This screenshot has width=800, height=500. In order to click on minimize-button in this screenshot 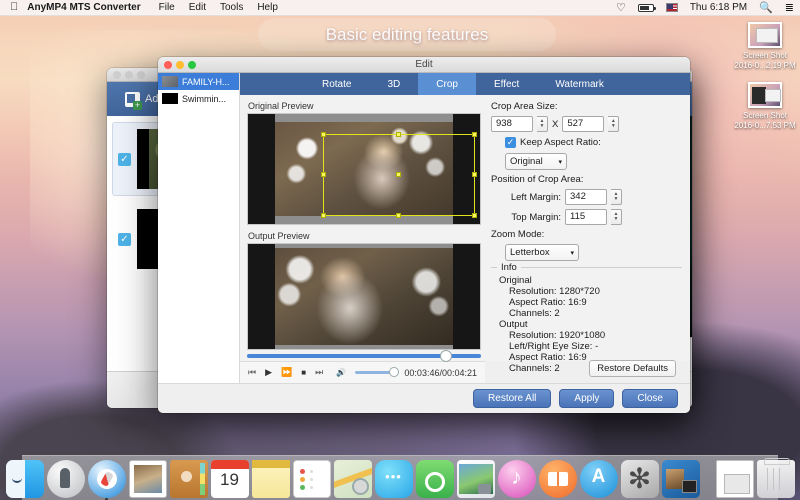, I will do `click(129, 74)`.